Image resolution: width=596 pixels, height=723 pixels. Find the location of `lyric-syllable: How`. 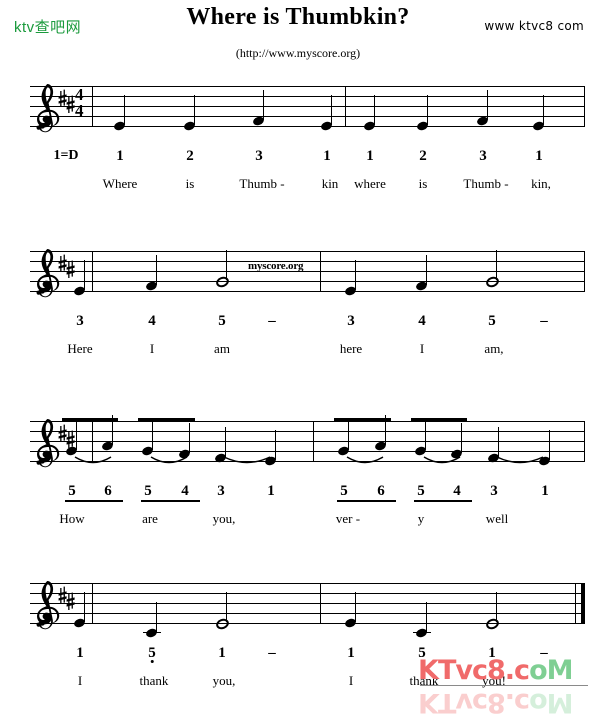

lyric-syllable: How is located at coordinates (72, 518).